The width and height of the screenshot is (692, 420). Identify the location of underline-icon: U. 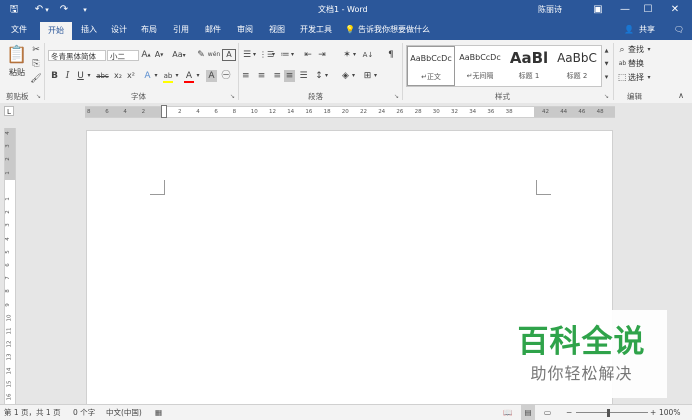
(80, 76).